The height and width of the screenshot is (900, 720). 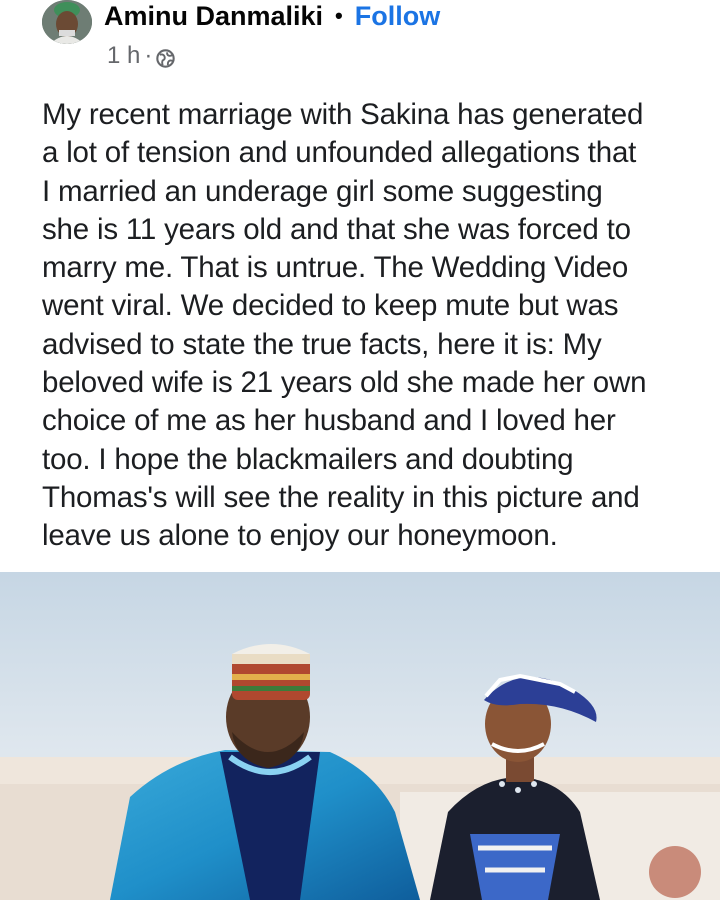 I want to click on post-text-line: leave us alone to enjoy our honeymoon., so click(x=300, y=536).